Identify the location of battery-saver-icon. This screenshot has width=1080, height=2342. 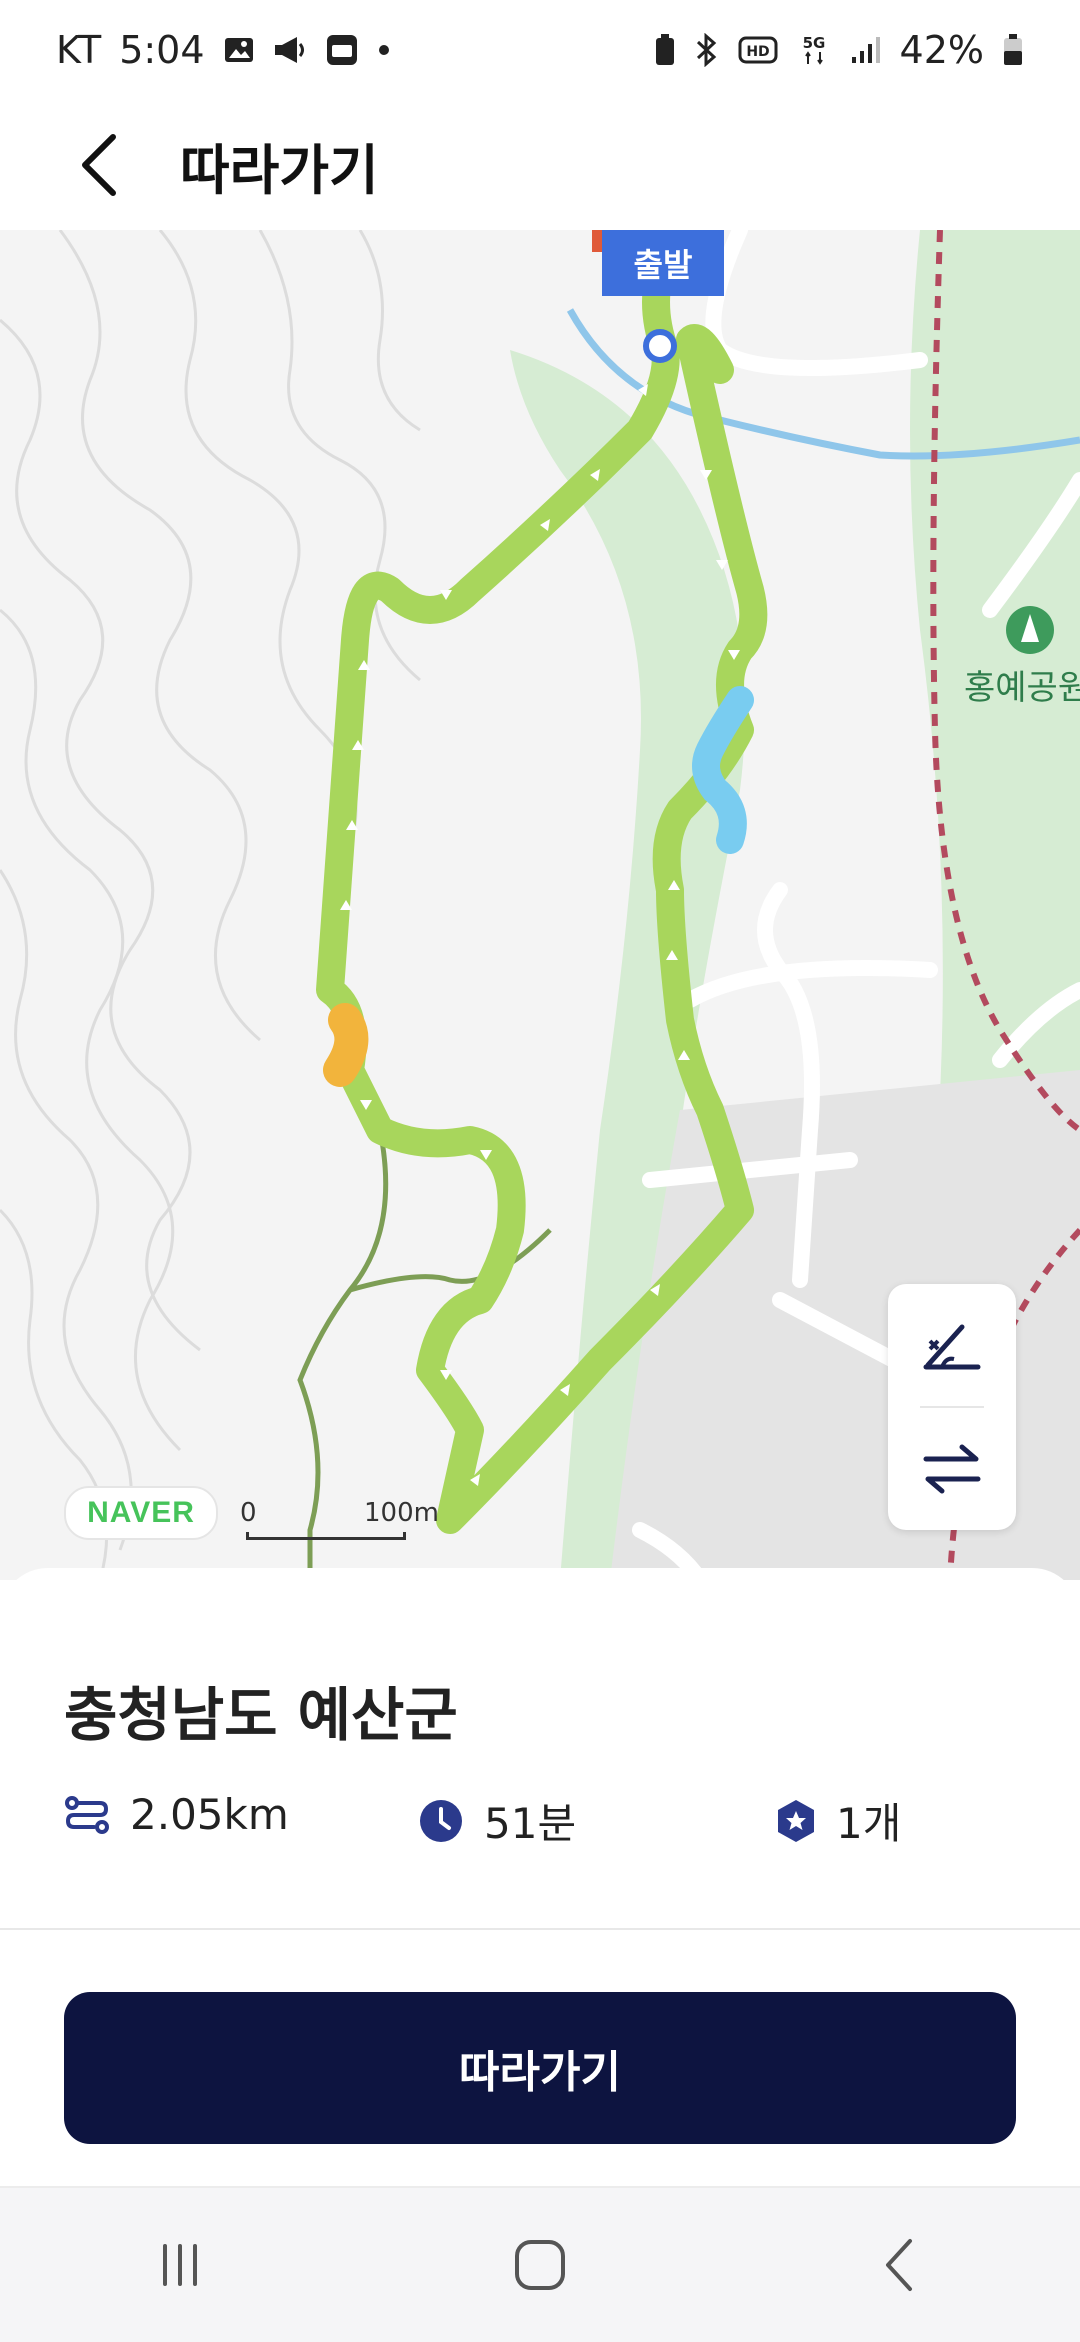
(665, 50).